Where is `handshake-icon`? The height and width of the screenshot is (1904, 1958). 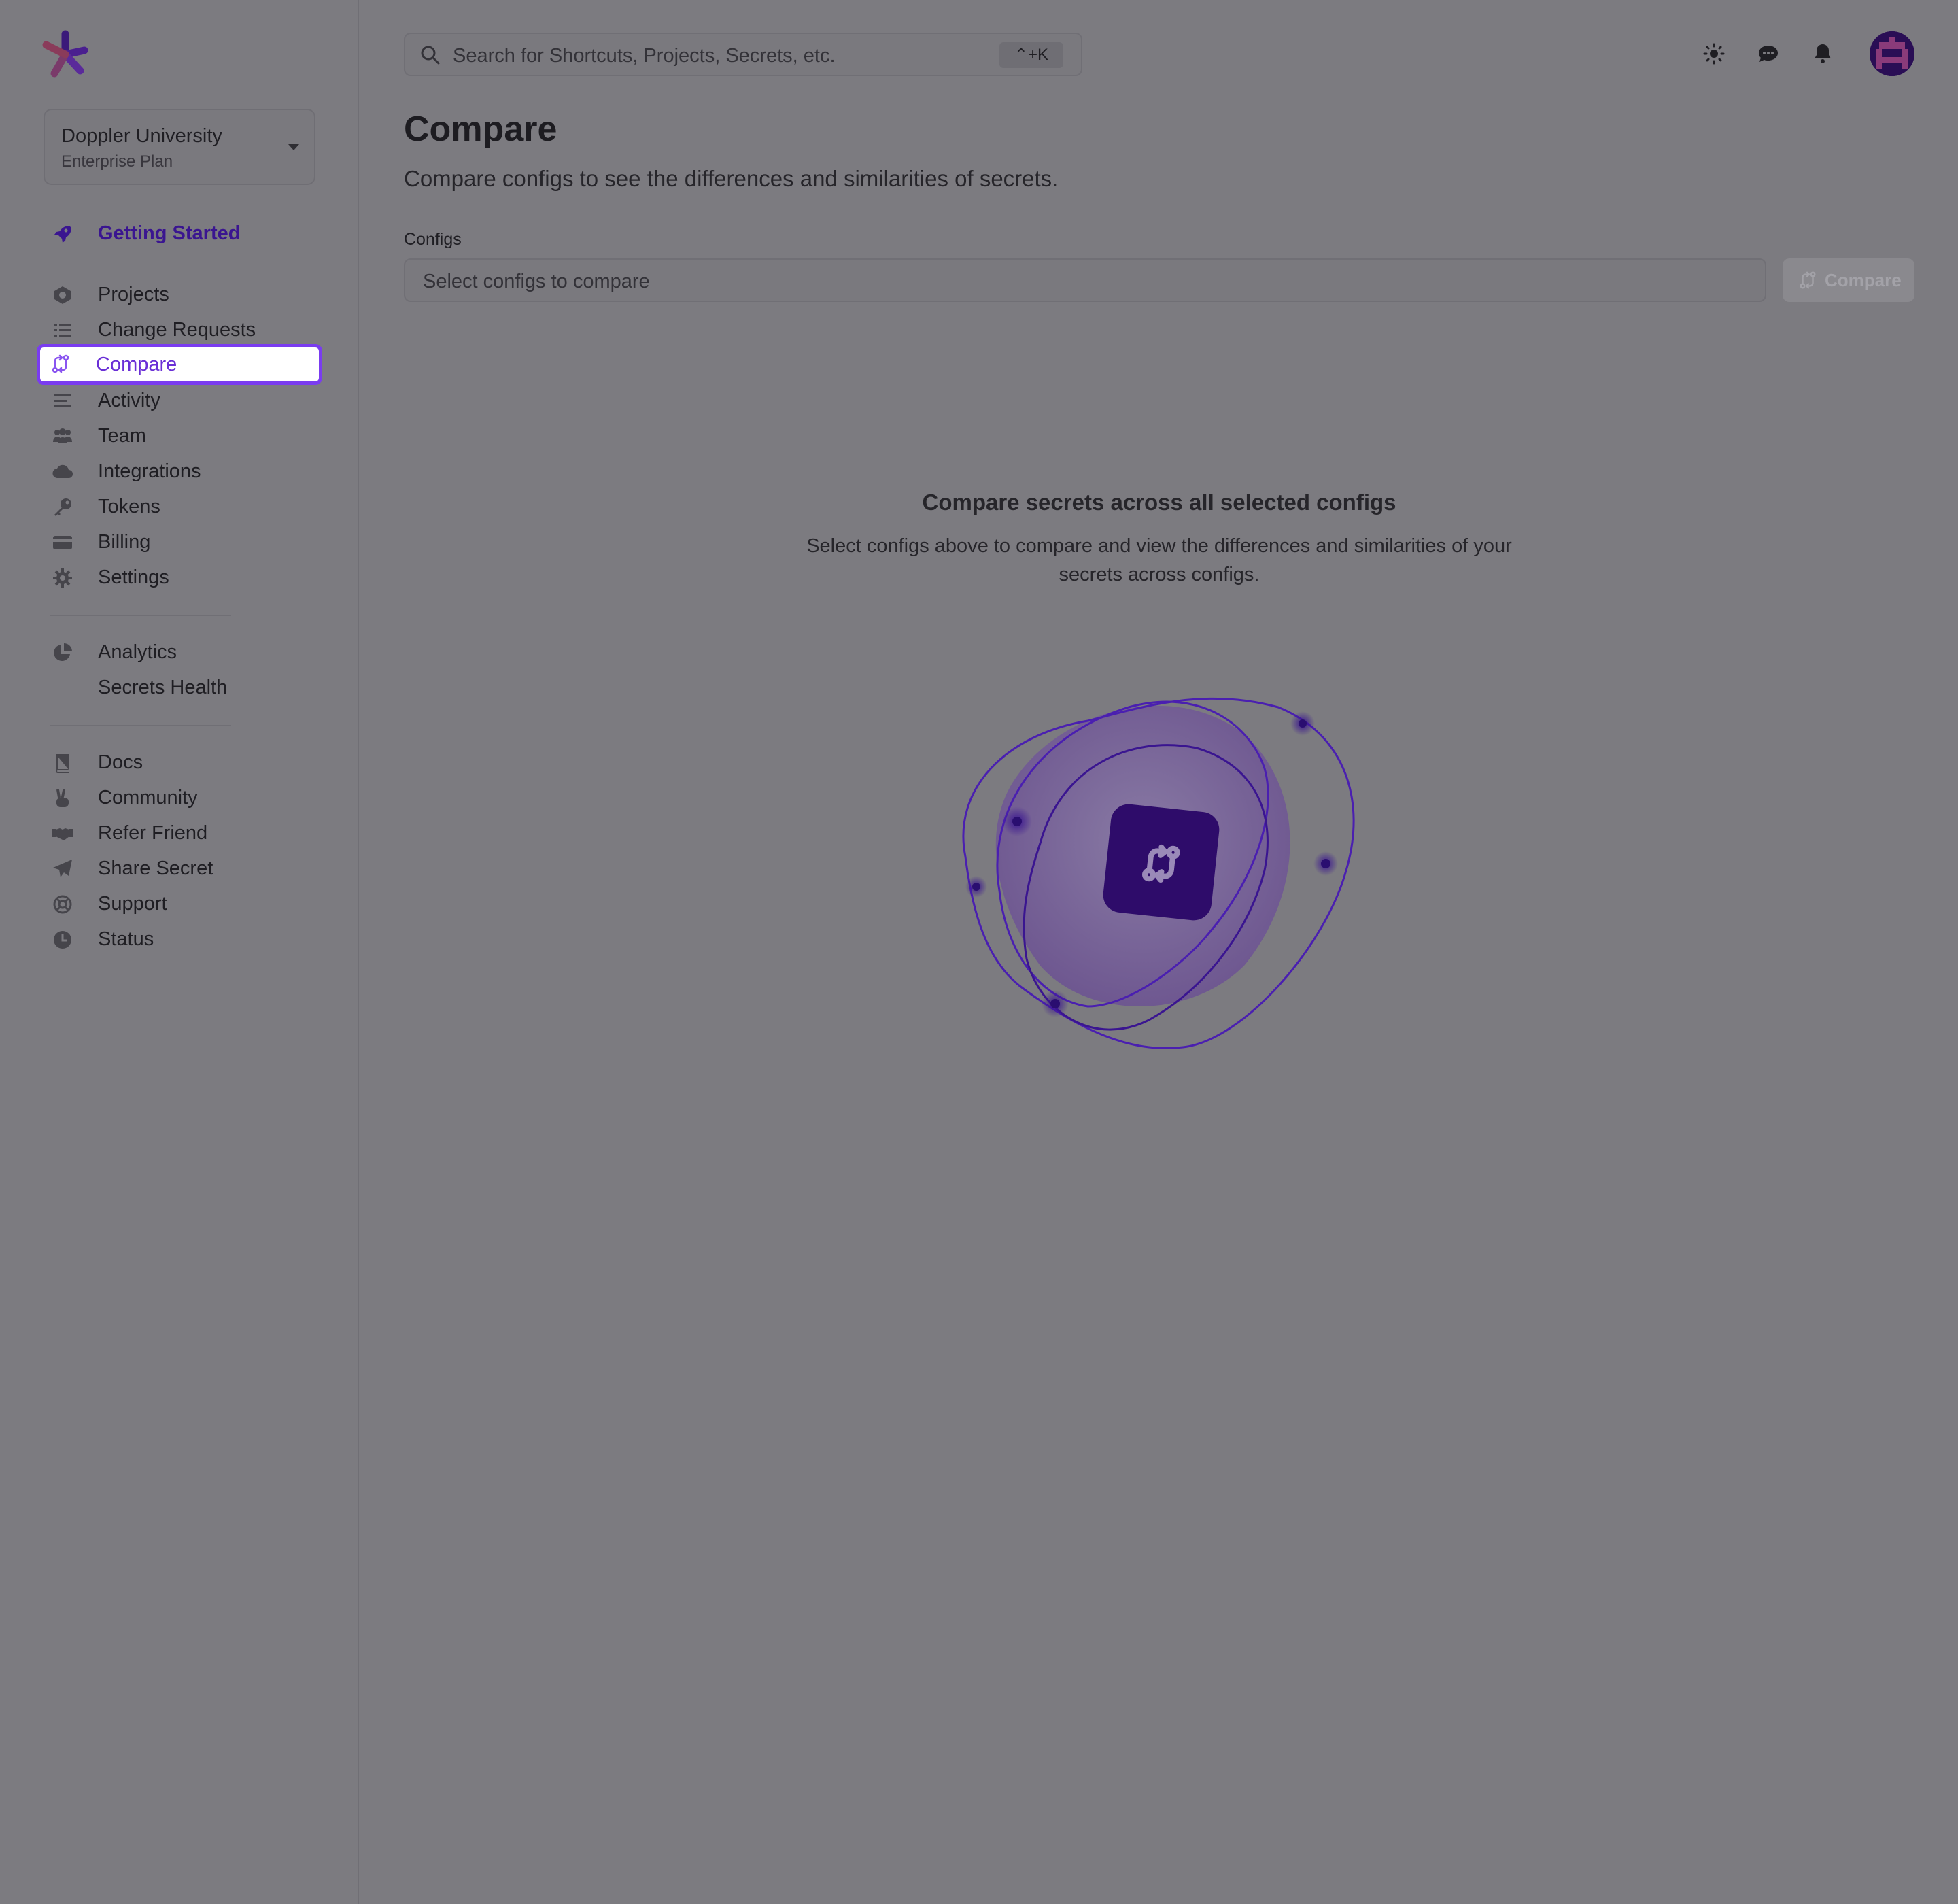 handshake-icon is located at coordinates (62, 834).